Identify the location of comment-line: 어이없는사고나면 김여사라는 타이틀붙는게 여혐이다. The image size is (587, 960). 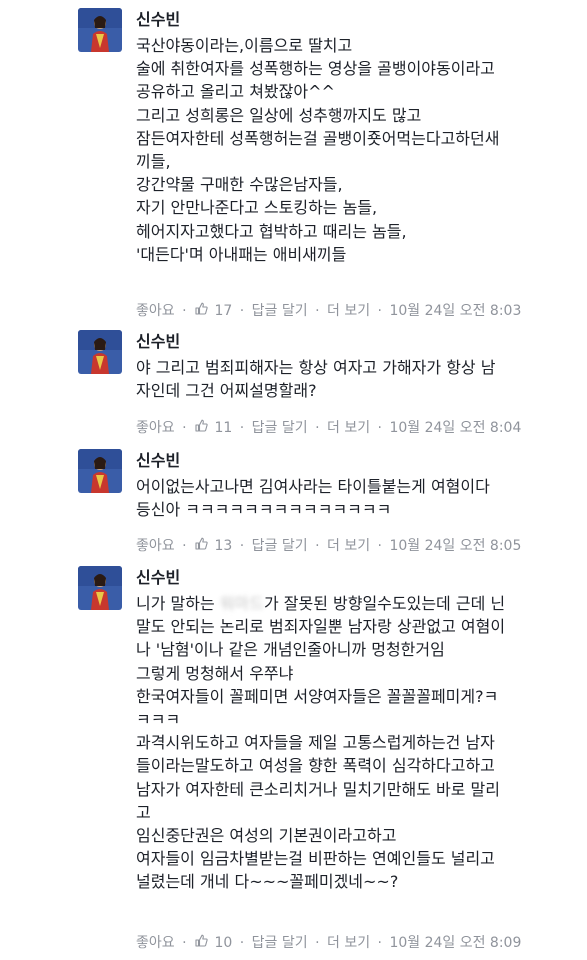
(313, 486).